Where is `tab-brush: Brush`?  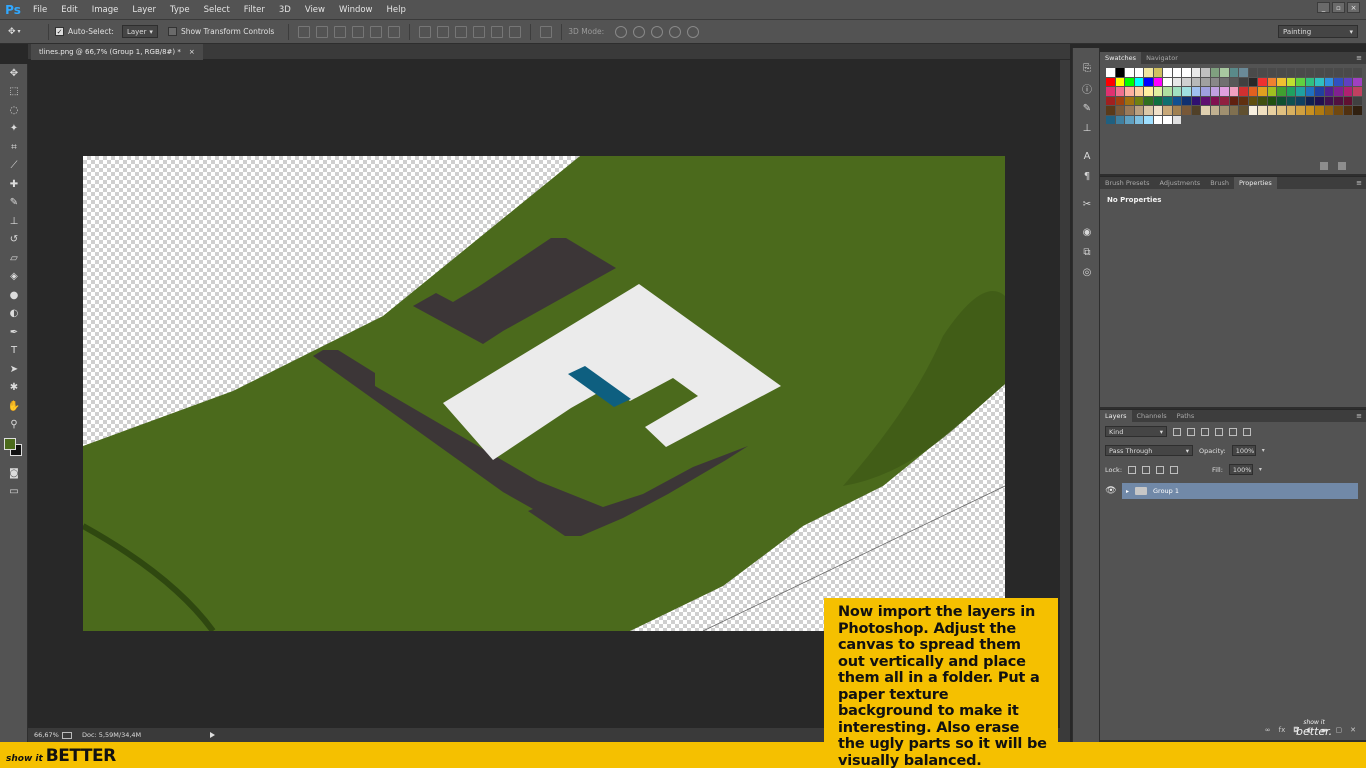 tab-brush: Brush is located at coordinates (1219, 183).